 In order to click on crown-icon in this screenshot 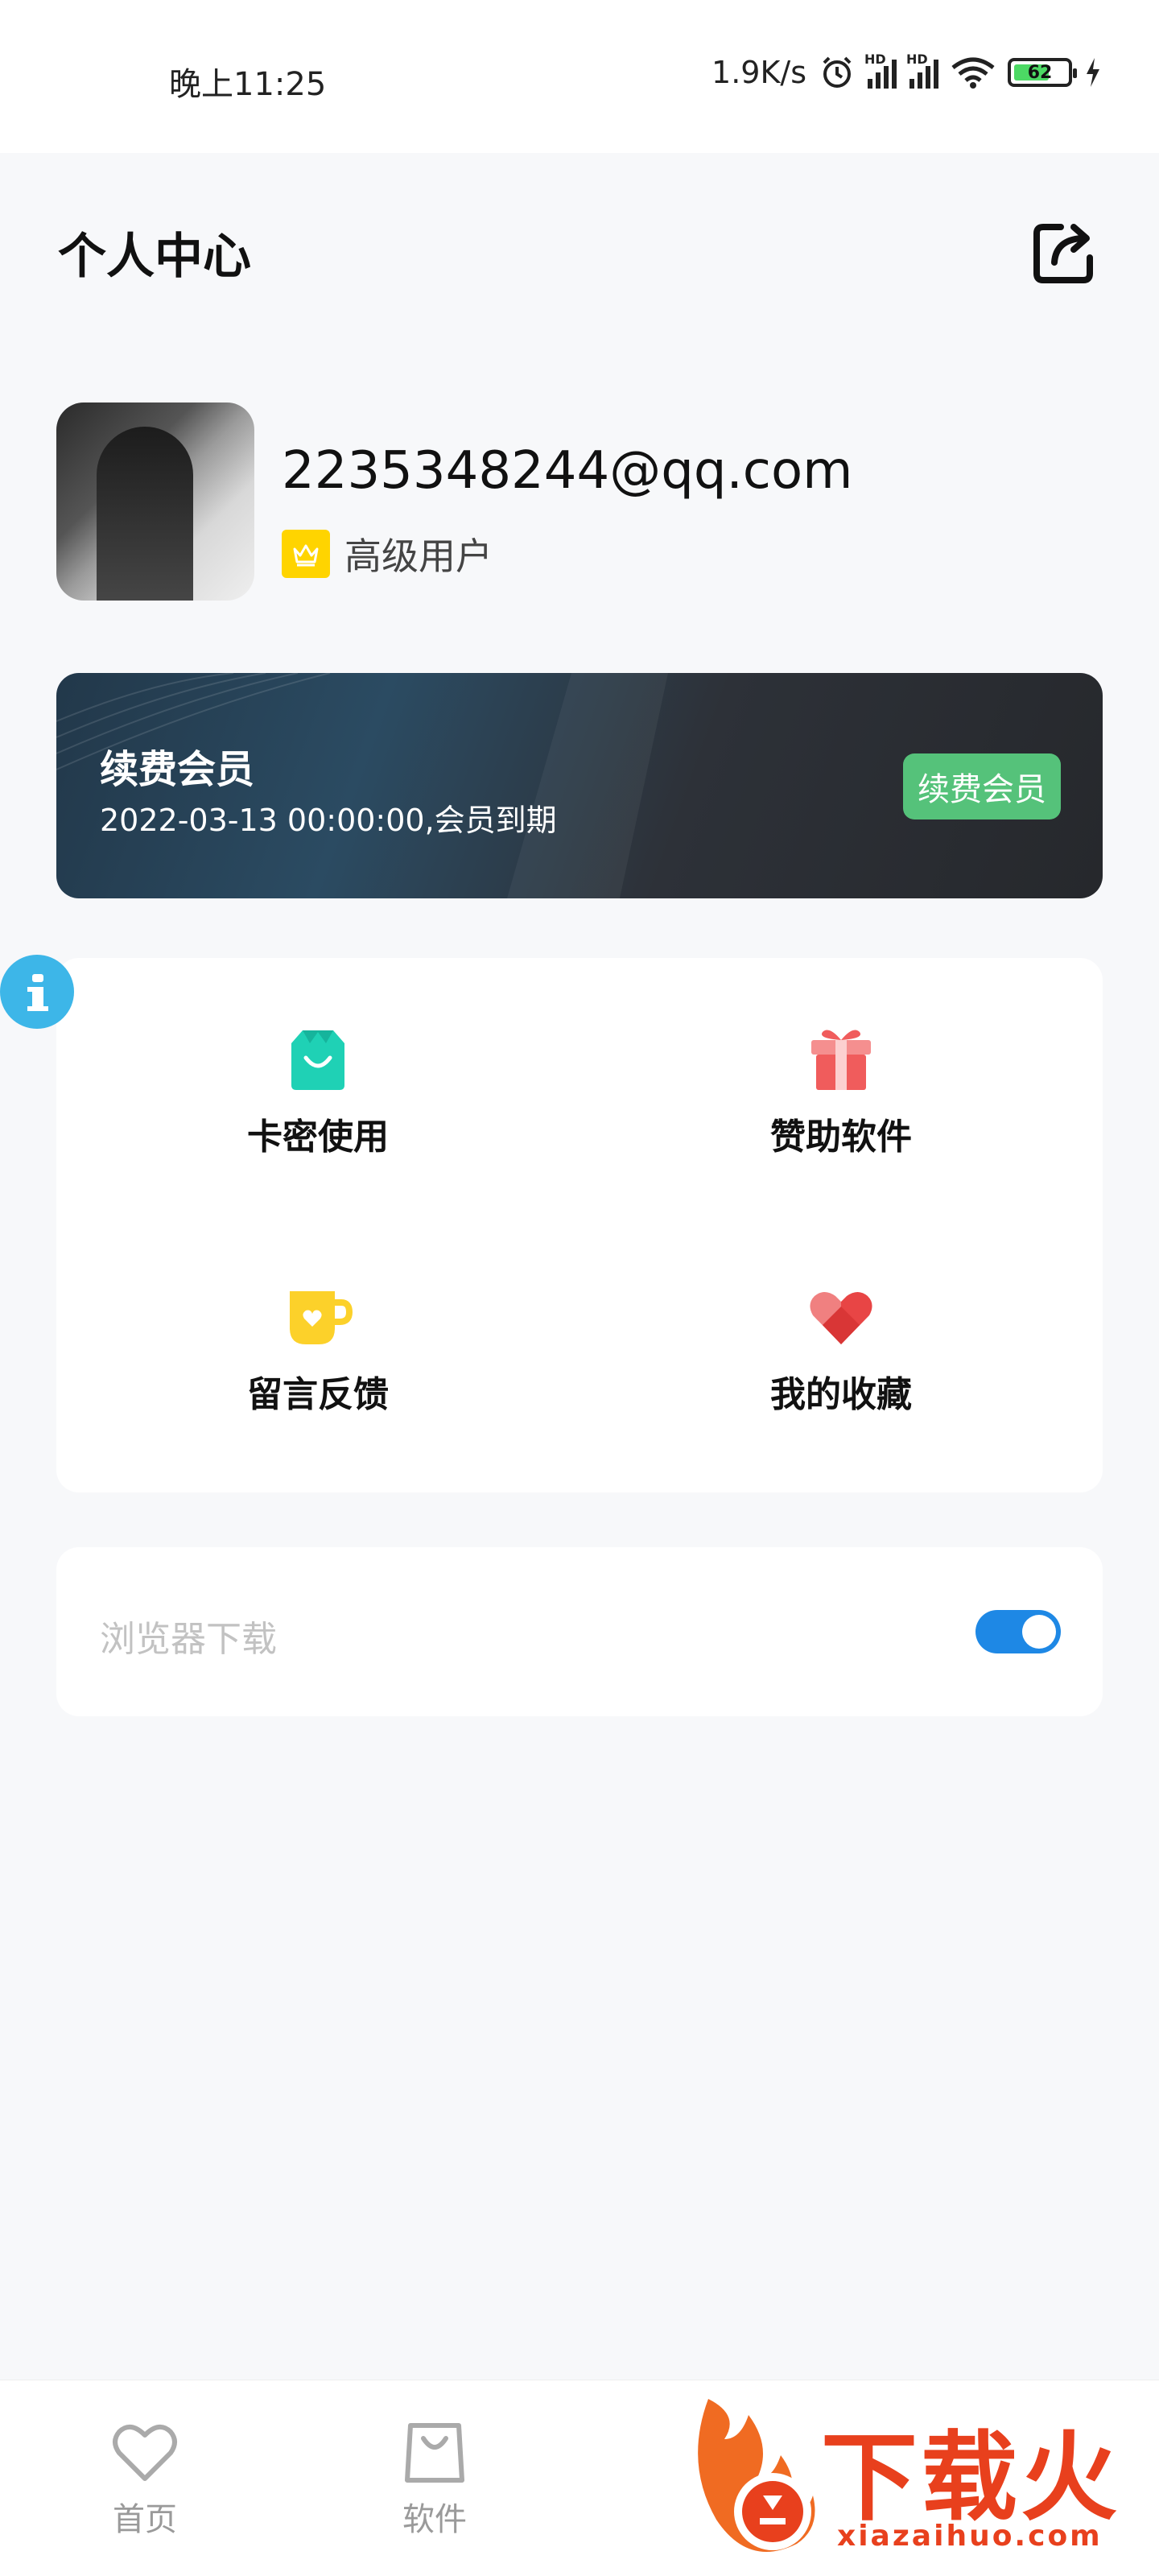, I will do `click(306, 554)`.